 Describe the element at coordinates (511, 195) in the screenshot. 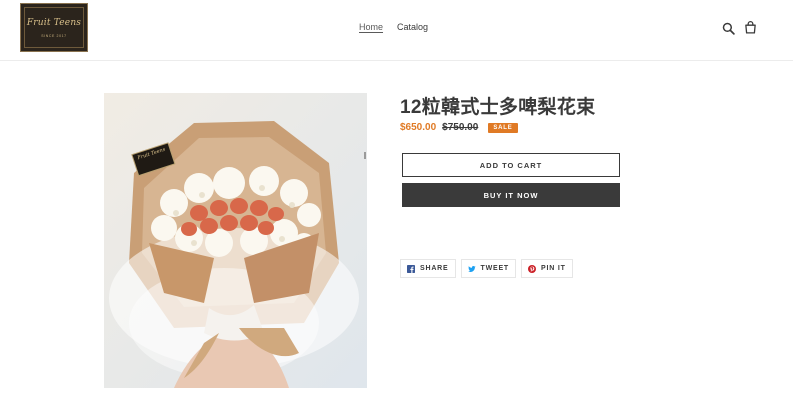

I see `buy-it-now-button: BUY IT NOW` at that location.